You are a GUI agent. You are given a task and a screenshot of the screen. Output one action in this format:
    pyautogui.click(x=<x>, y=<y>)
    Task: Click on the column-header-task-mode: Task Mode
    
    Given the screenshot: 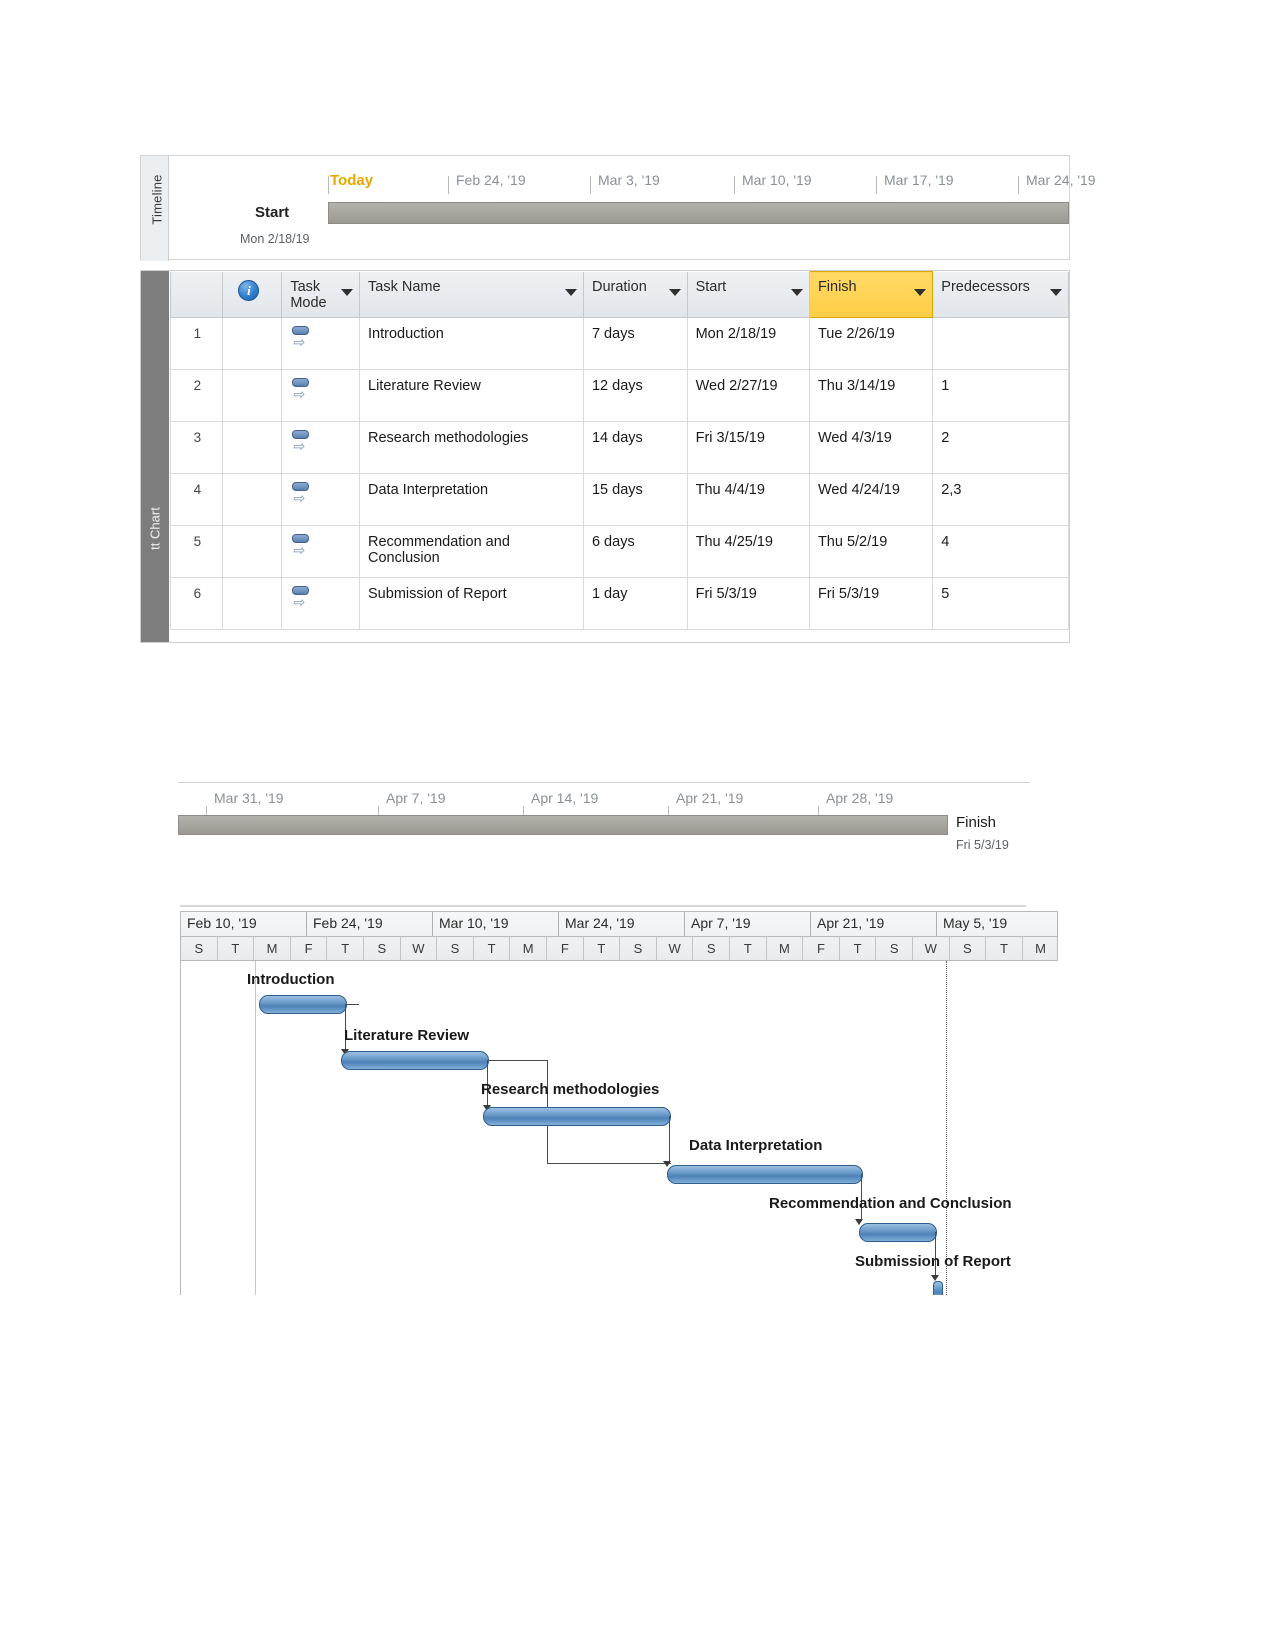 What is the action you would take?
    pyautogui.click(x=321, y=294)
    